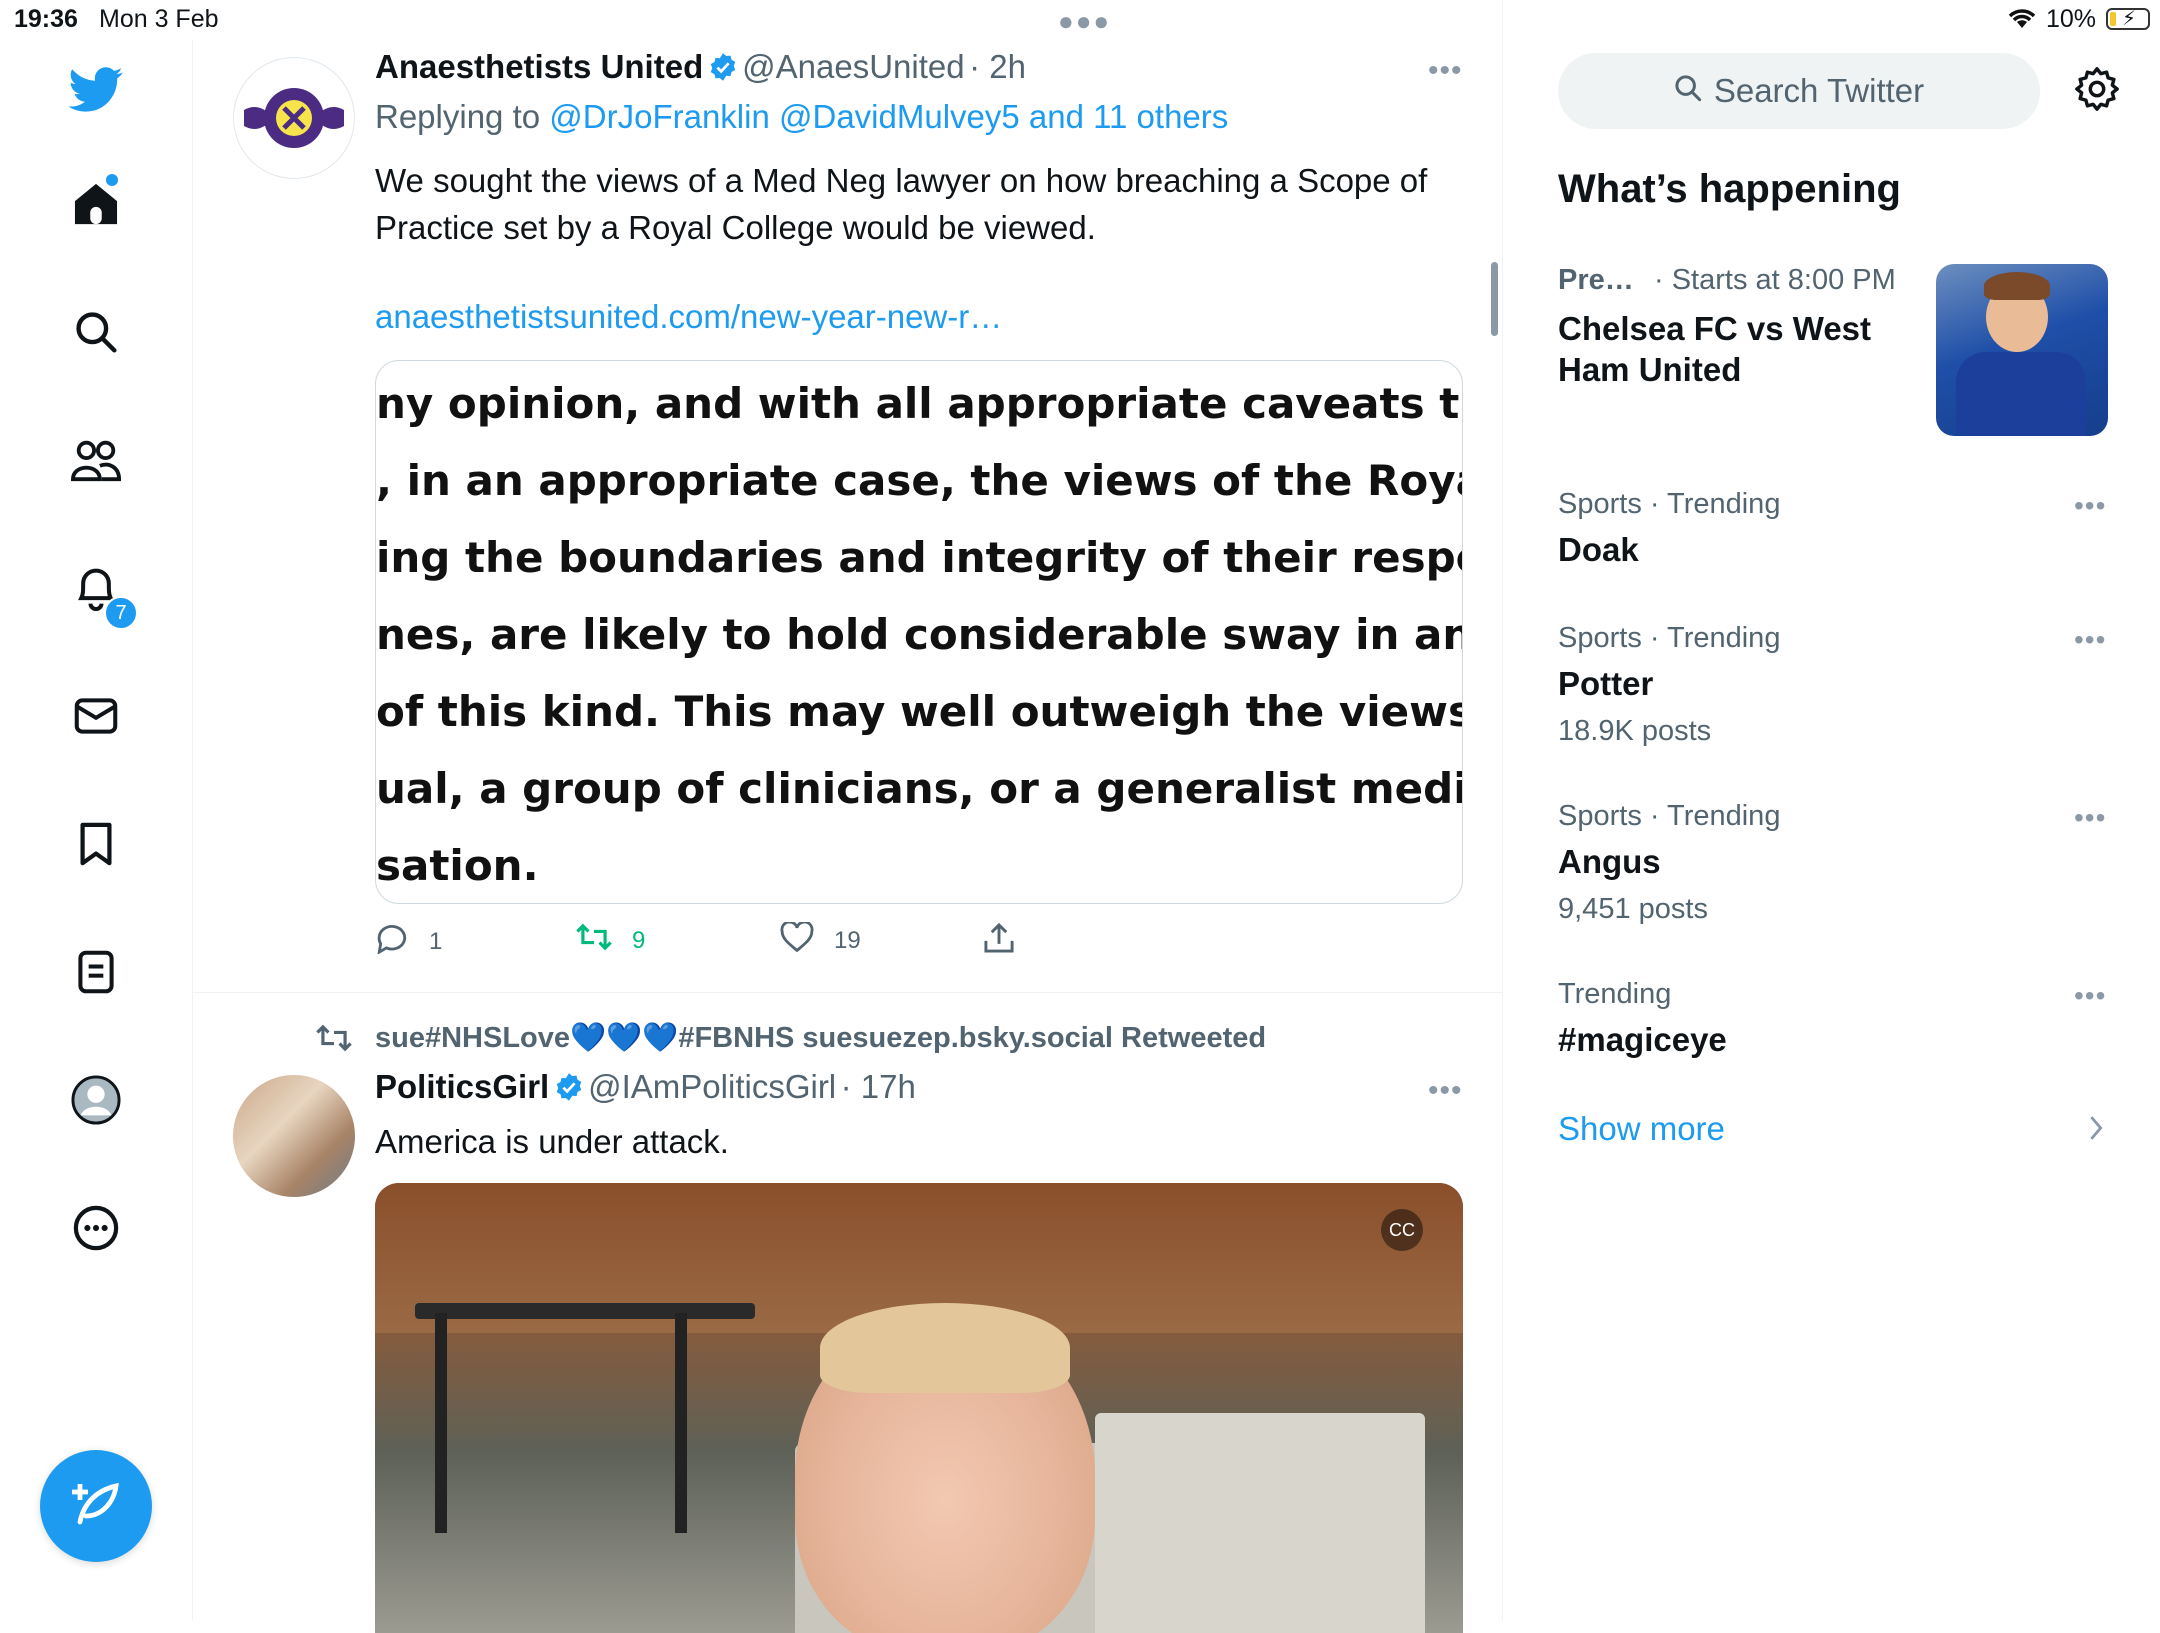 The height and width of the screenshot is (1633, 2160). I want to click on tweet-video: CC, so click(919, 1408).